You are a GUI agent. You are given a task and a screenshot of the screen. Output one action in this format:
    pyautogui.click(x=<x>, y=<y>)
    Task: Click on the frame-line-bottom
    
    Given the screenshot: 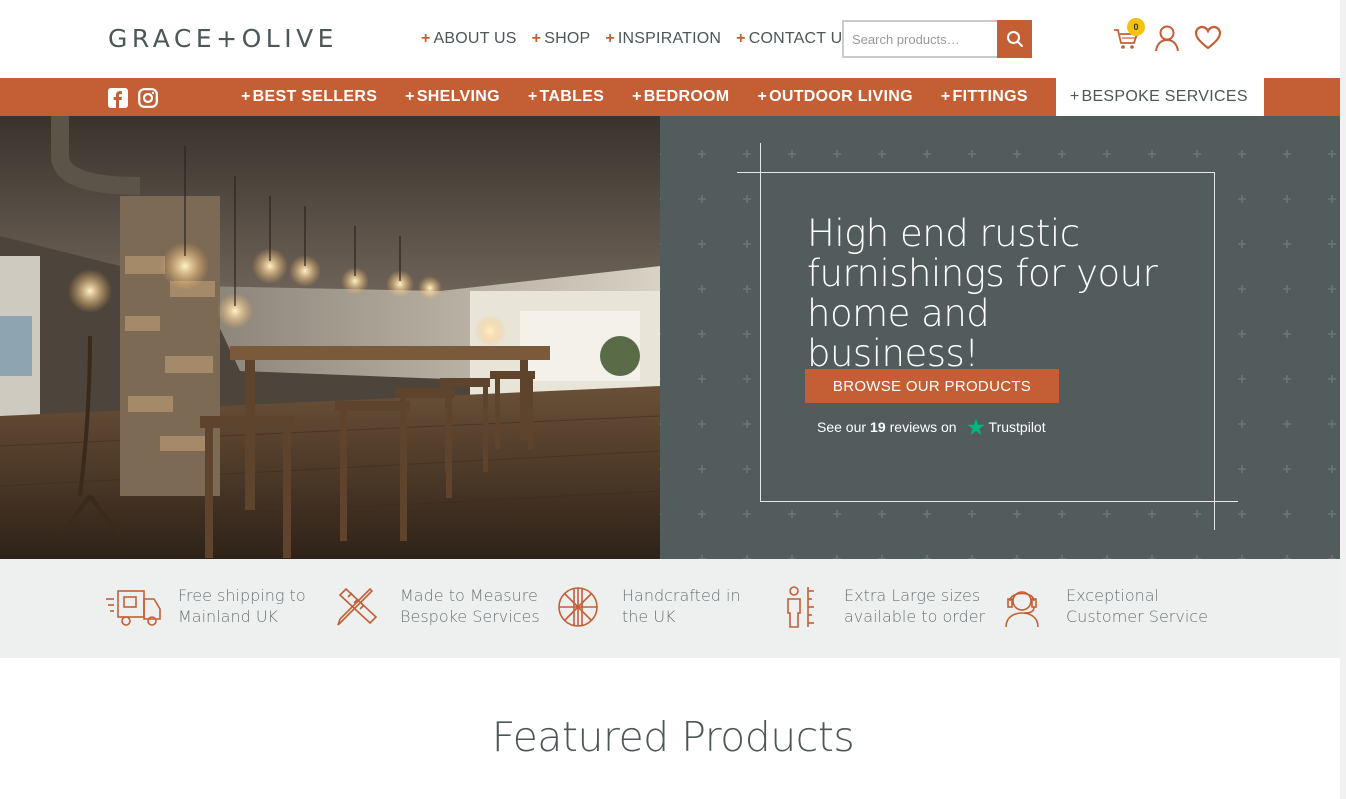 What is the action you would take?
    pyautogui.click(x=999, y=501)
    